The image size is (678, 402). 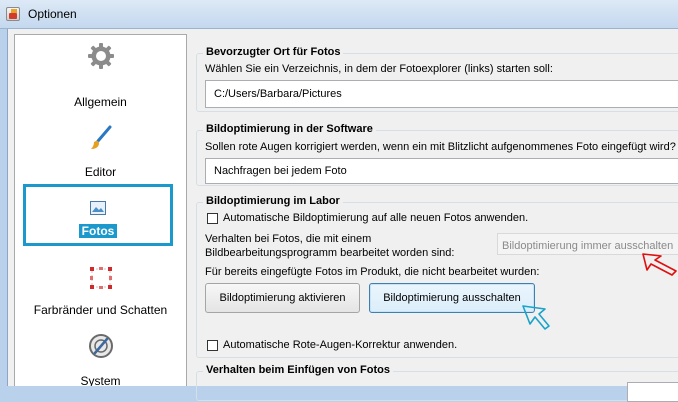 What do you see at coordinates (100, 102) in the screenshot?
I see `sidebar-item-label: Allgemein` at bounding box center [100, 102].